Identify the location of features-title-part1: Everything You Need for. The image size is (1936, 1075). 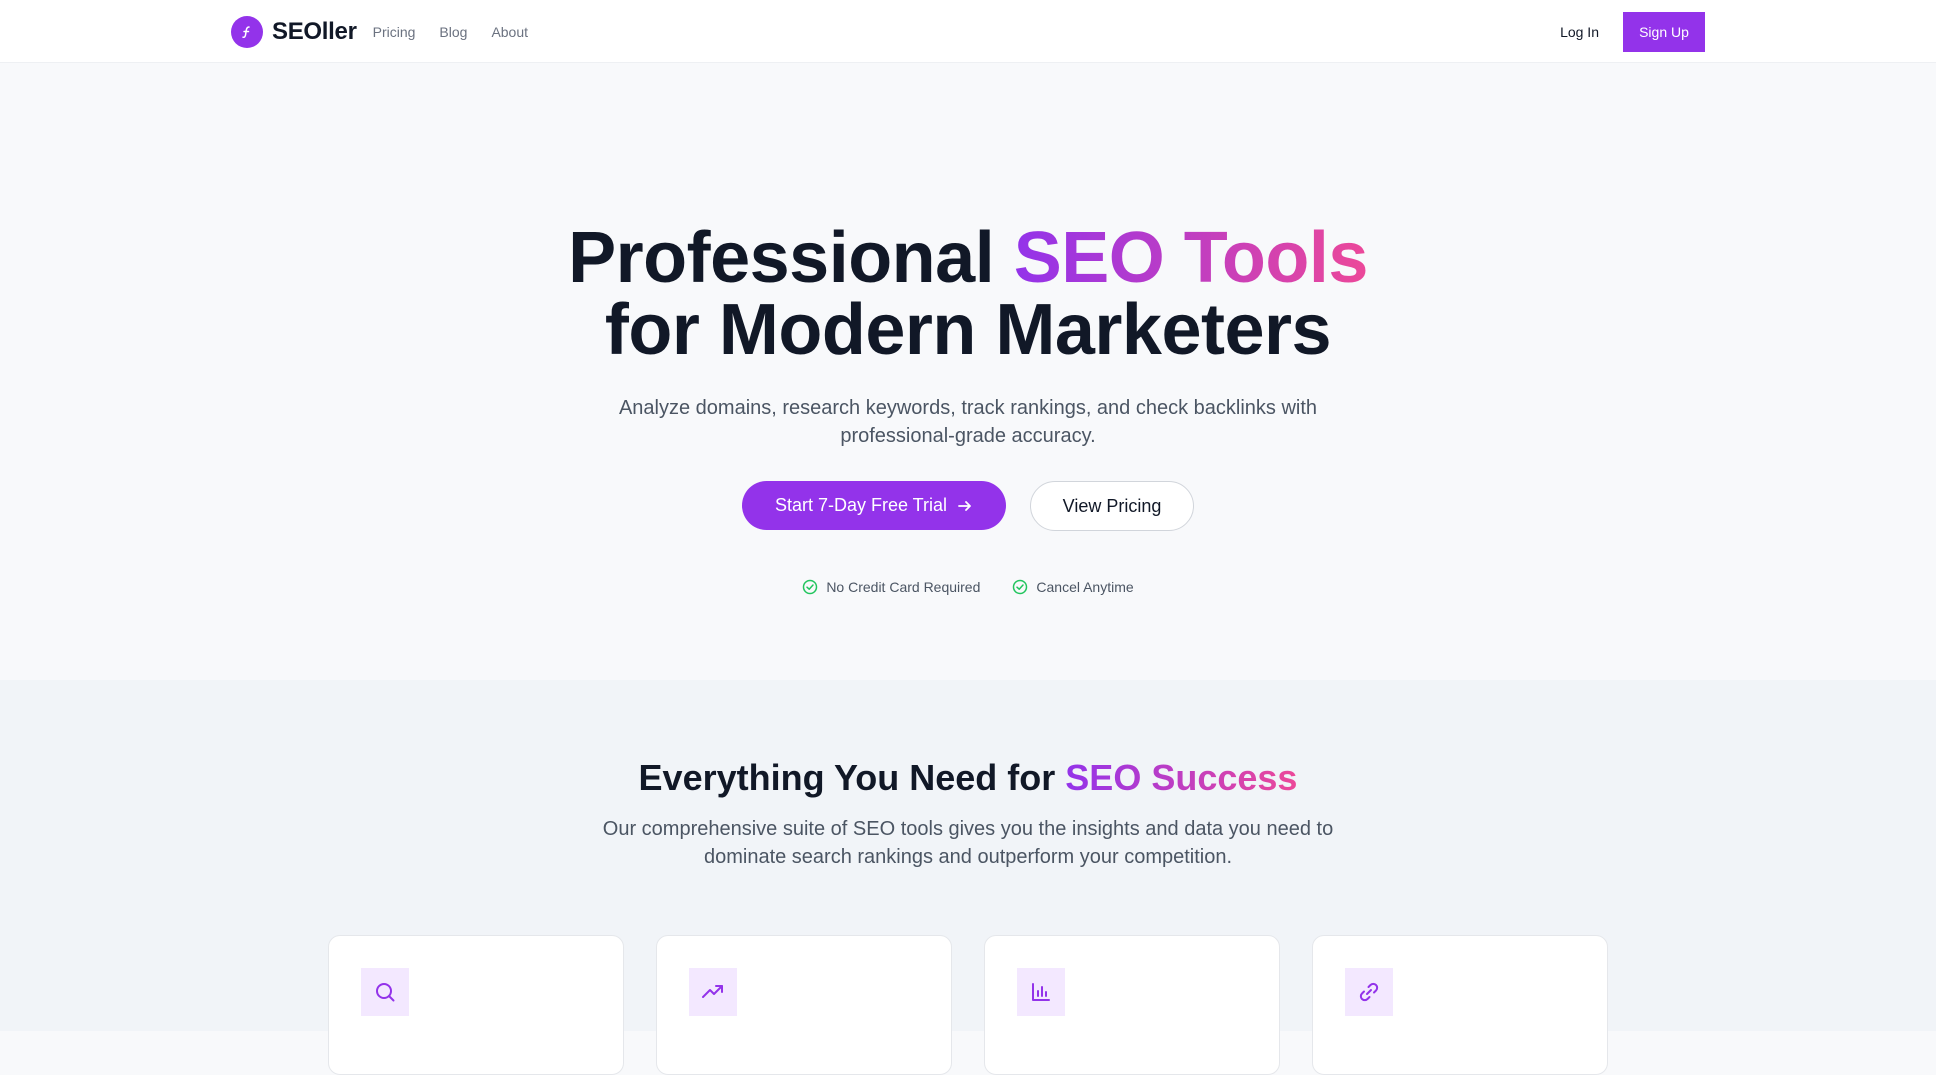
(852, 777).